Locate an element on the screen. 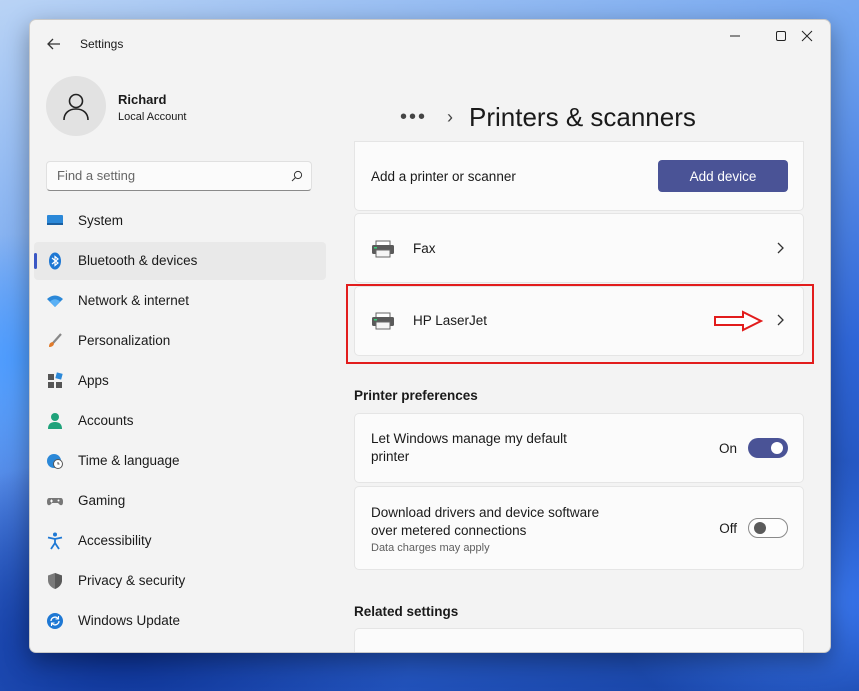 Image resolution: width=859 pixels, height=691 pixels. search-input is located at coordinates (167, 175).